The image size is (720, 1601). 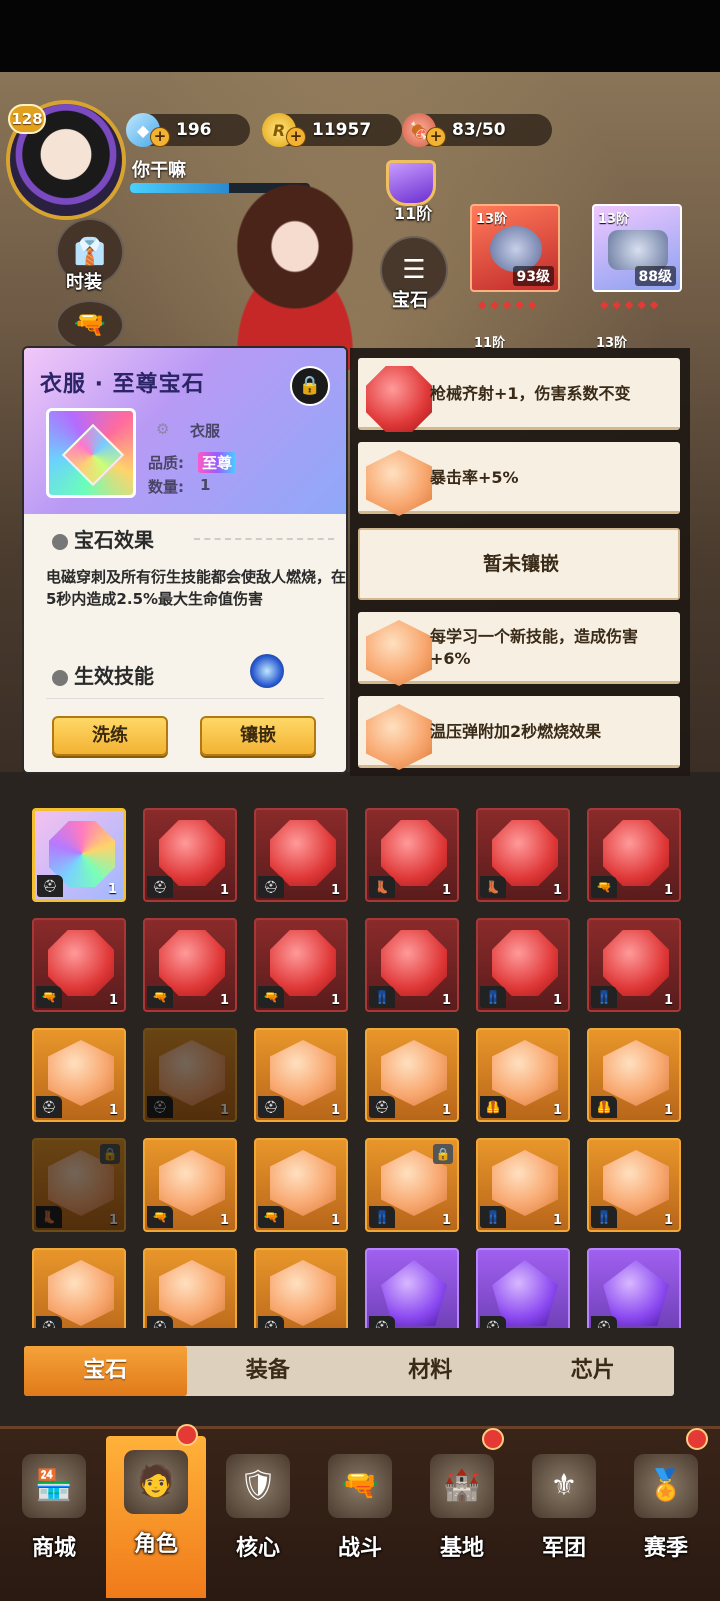 I want to click on slot-effect-text: 枪械齐射+1，伤害系数不变, so click(x=530, y=393).